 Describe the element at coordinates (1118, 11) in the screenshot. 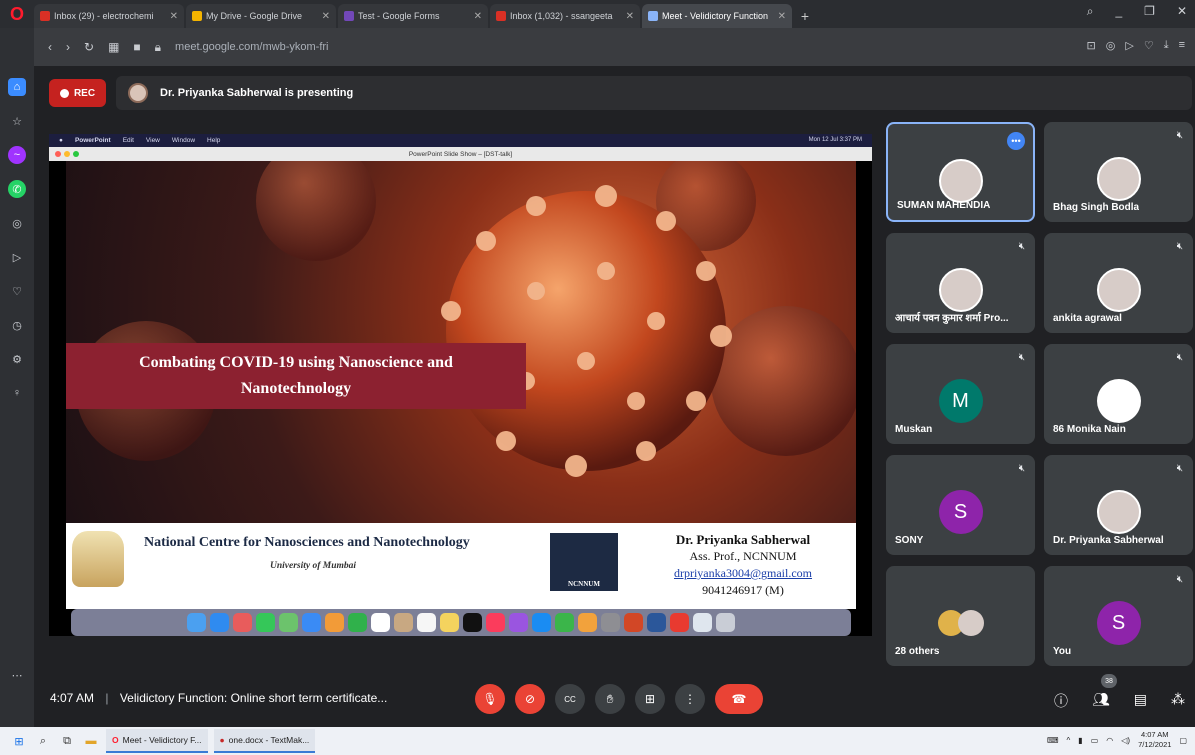

I see `minimize-button: _` at that location.